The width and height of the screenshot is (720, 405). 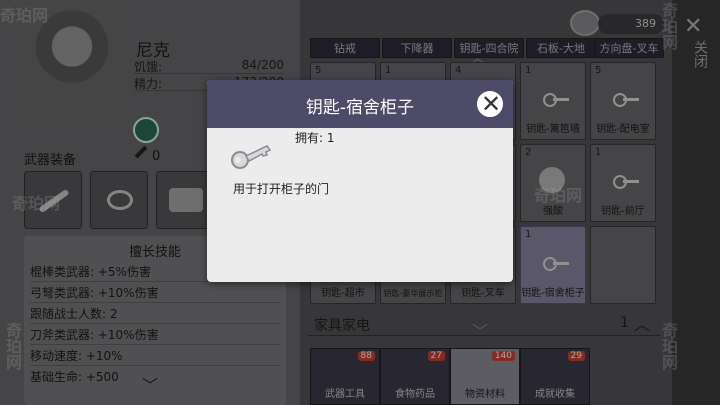 What do you see at coordinates (281, 189) in the screenshot?
I see `item-description: 用于打开柜子的门` at bounding box center [281, 189].